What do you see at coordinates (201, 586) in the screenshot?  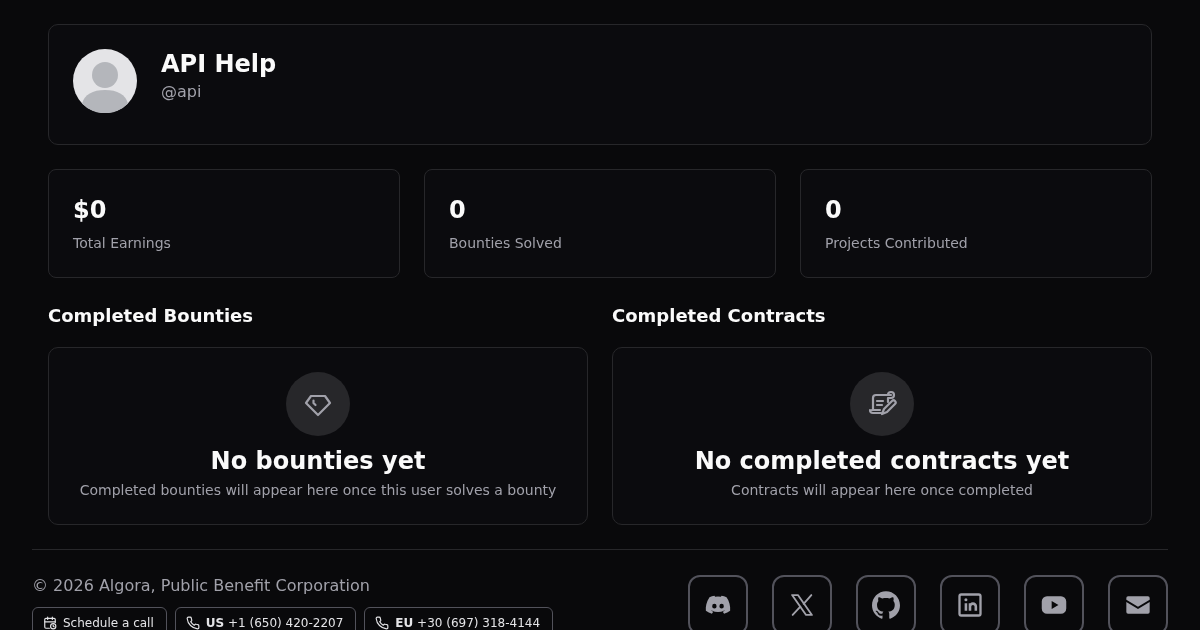 I see `copyright-text: © 2026 Algora, Public Benefit Corporation` at bounding box center [201, 586].